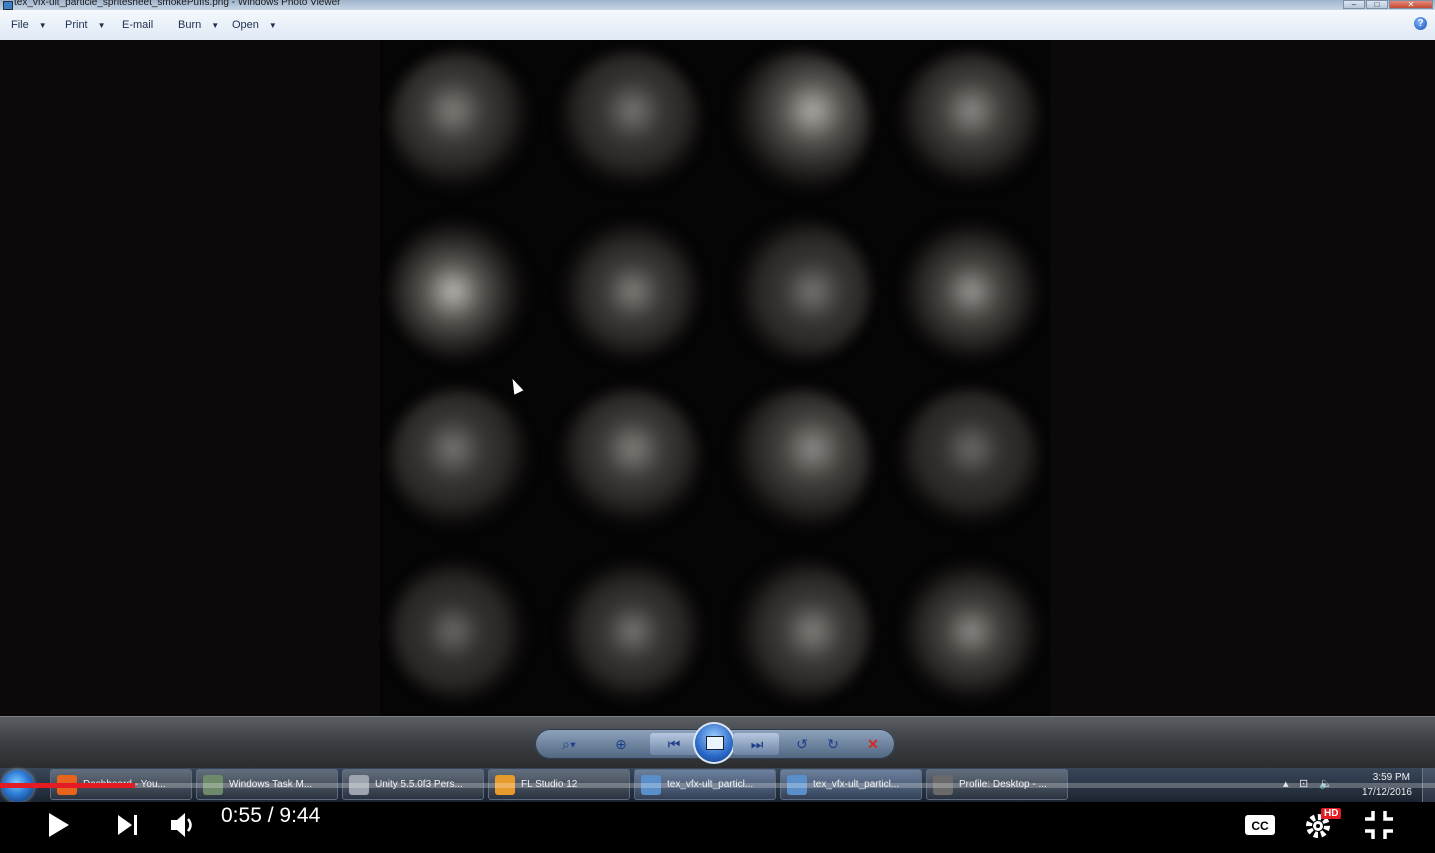 This screenshot has width=1435, height=853. What do you see at coordinates (59, 825) in the screenshot?
I see `play-icon` at bounding box center [59, 825].